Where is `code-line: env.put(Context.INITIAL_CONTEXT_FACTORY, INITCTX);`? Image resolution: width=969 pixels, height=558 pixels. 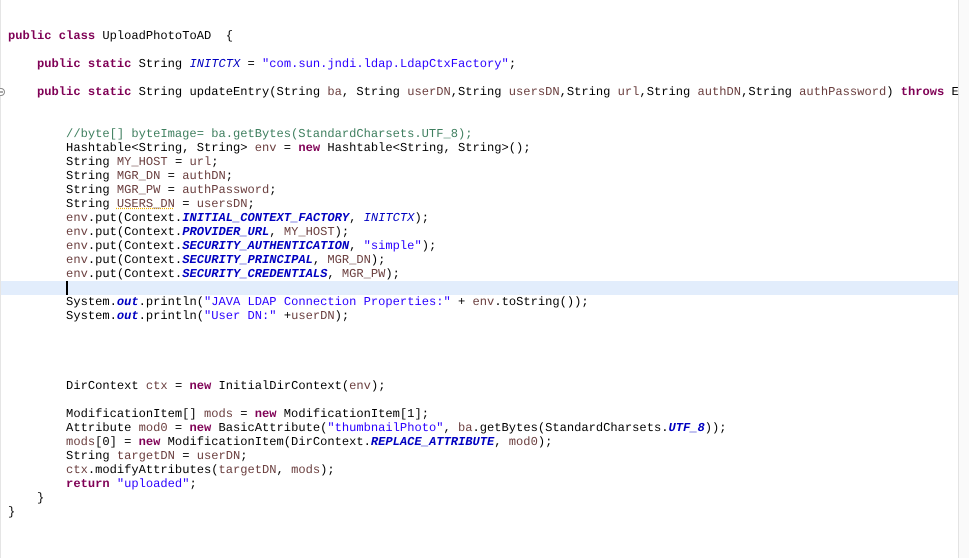 code-line: env.put(Context.INITIAL_CONTEXT_FACTORY, INITCTX); is located at coordinates (247, 218).